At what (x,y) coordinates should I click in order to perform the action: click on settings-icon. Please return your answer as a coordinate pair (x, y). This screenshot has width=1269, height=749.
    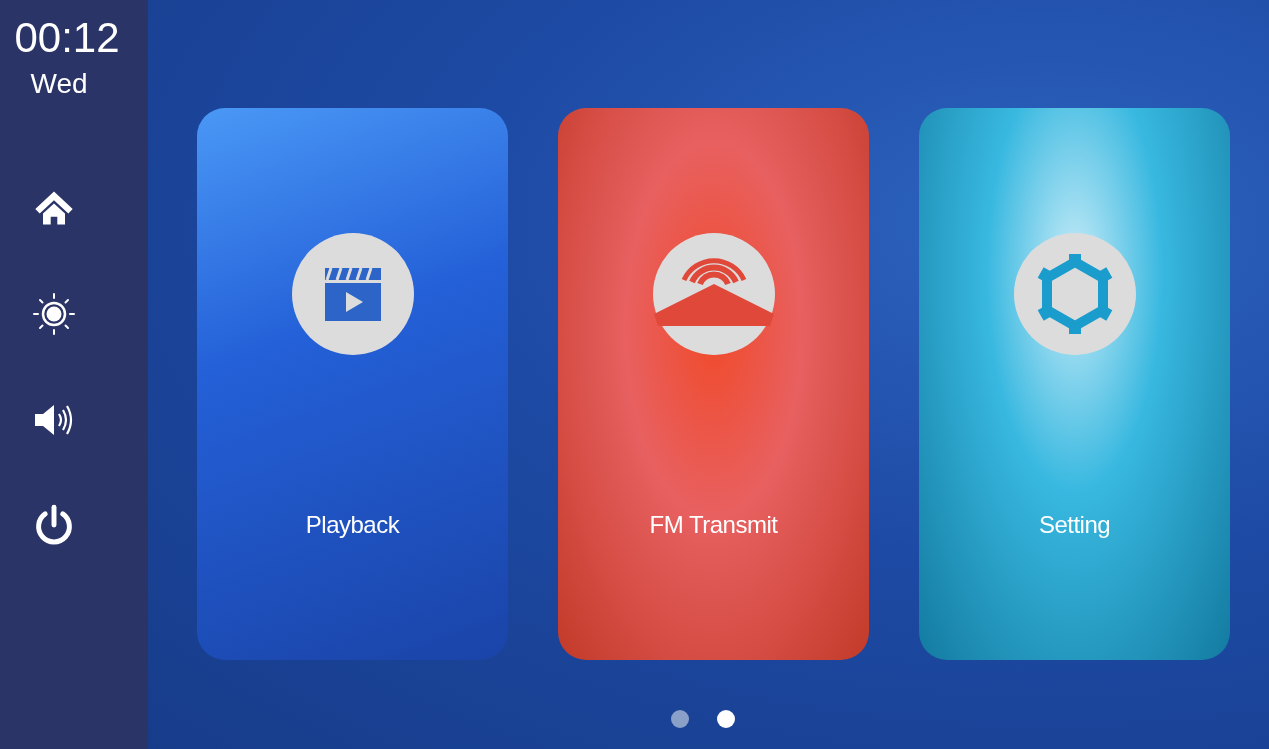
    Looking at the image, I should click on (1074, 294).